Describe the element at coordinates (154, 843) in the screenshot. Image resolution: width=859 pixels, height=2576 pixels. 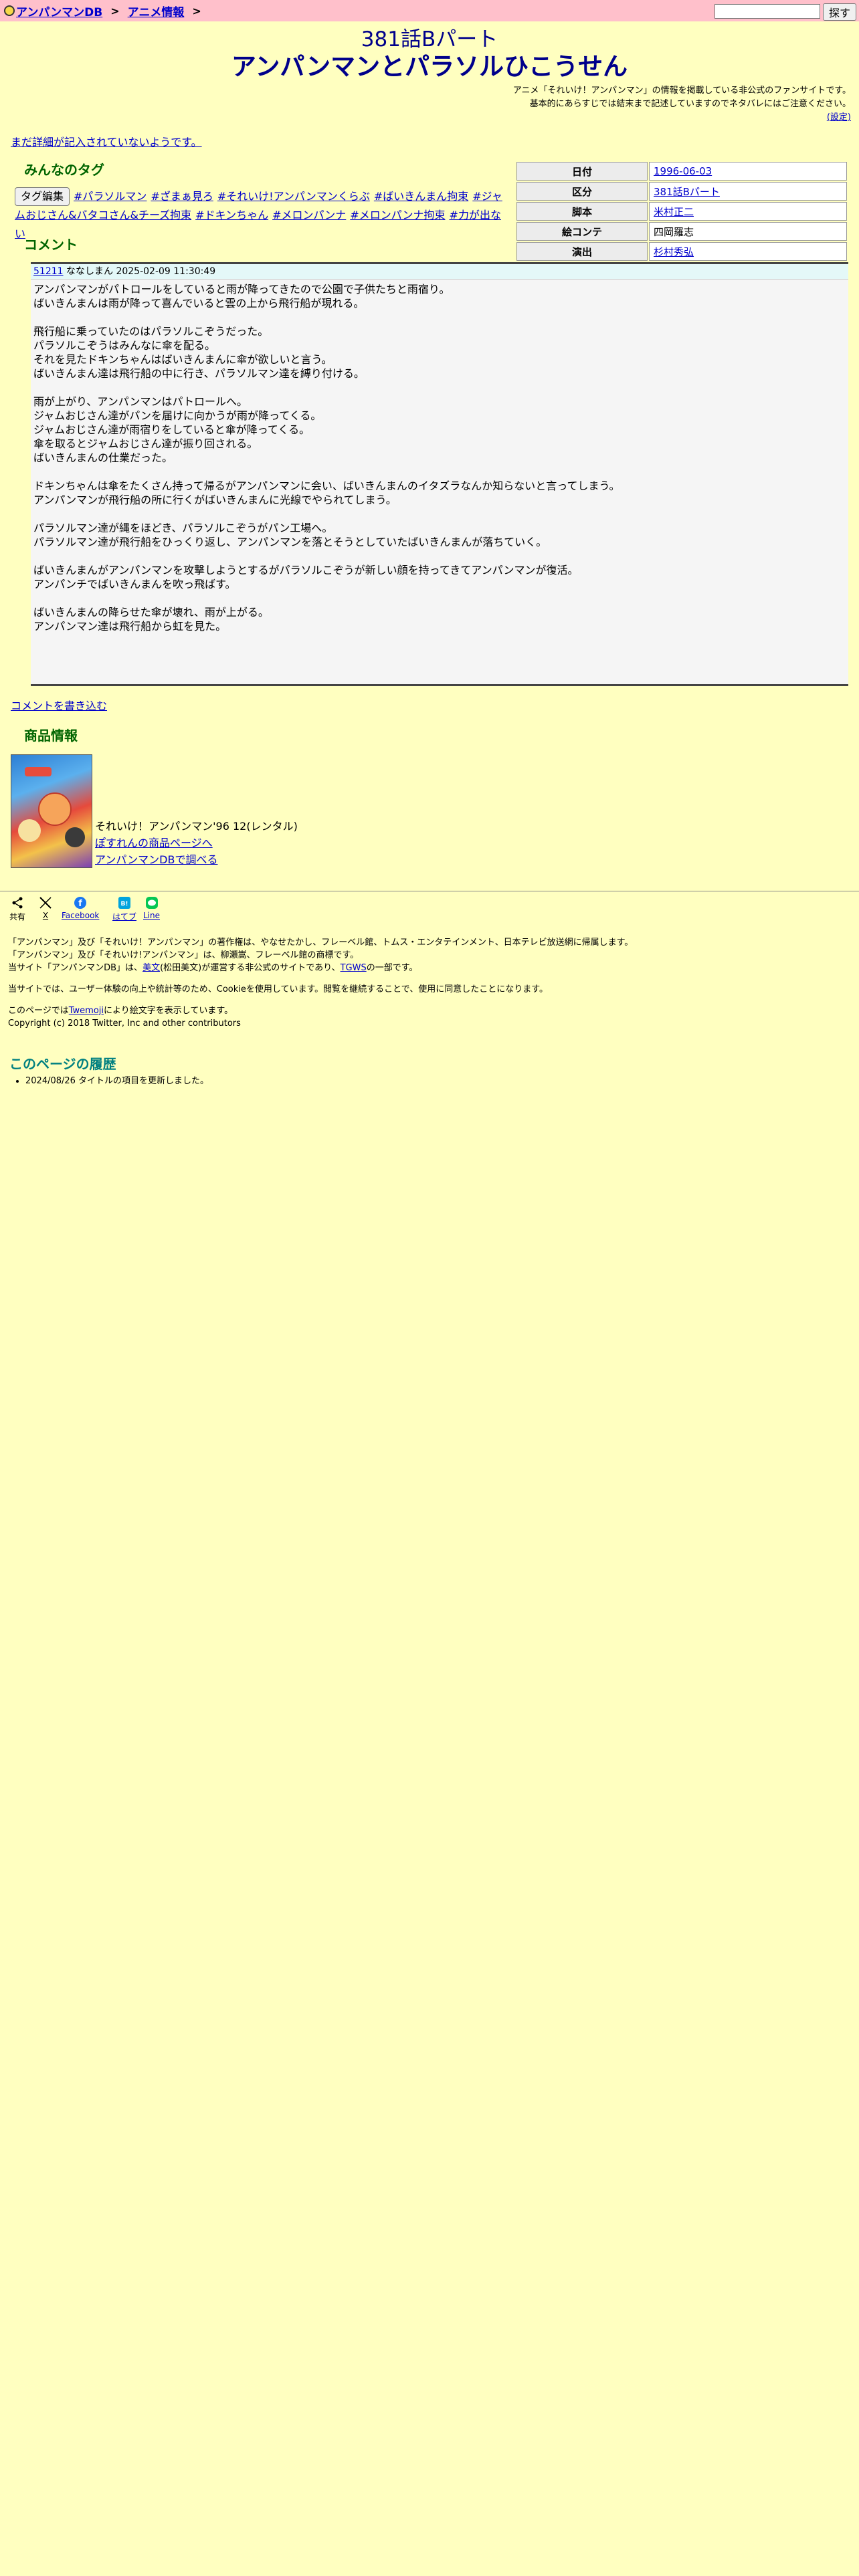
I see `product-posren-link: ぽすれんの商品ページへ` at that location.